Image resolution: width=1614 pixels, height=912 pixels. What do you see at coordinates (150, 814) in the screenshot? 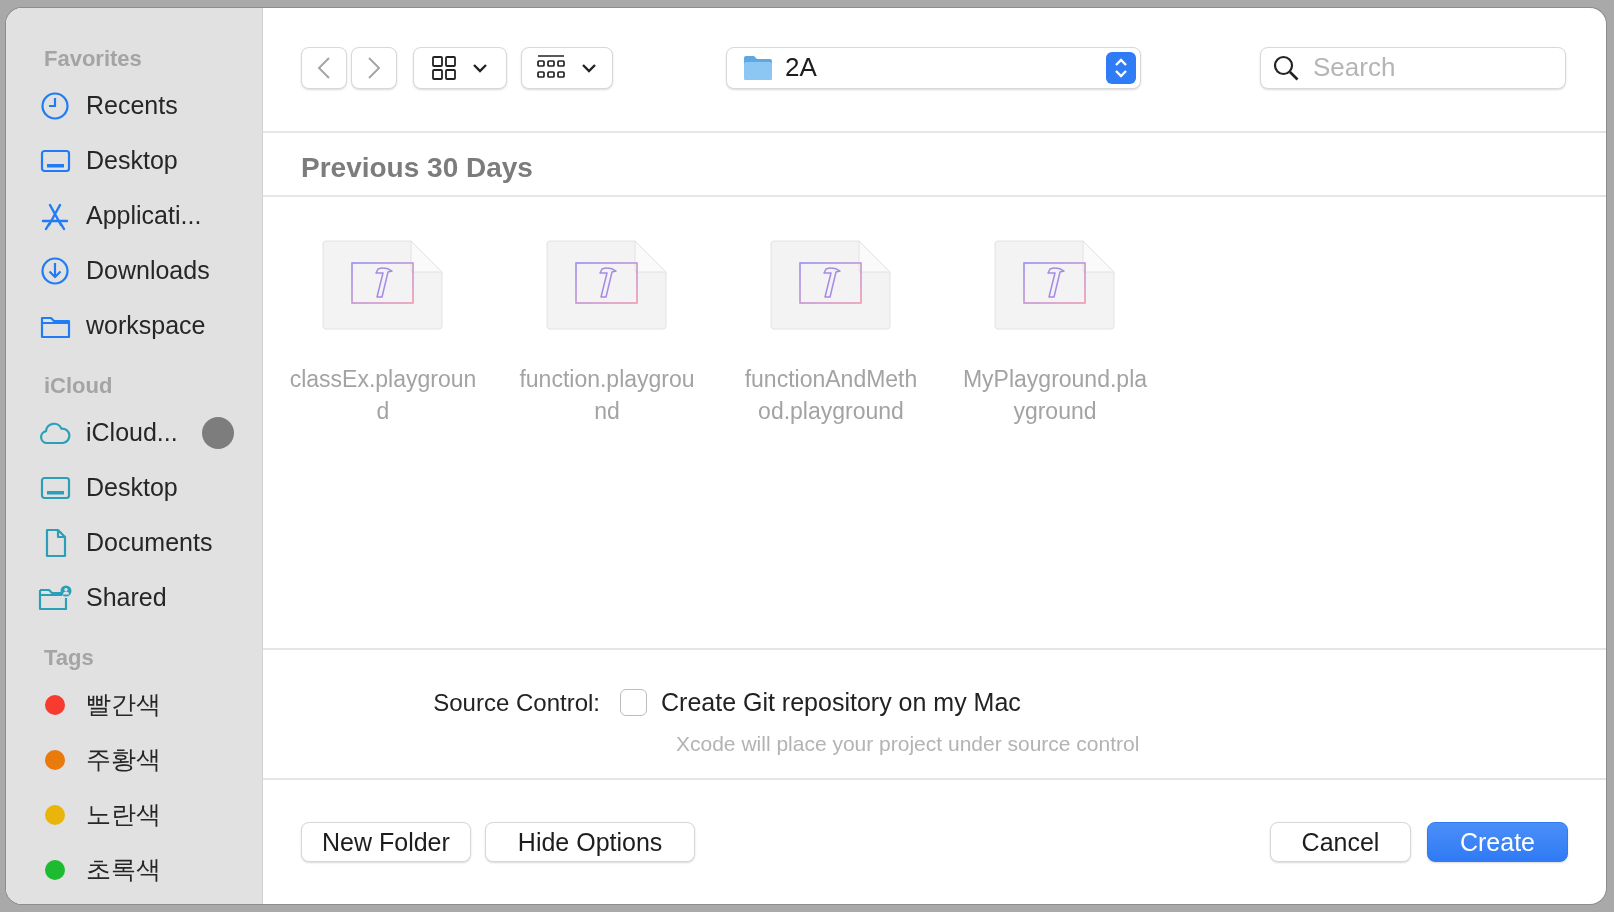
I see `sidebar-item: 노란색` at bounding box center [150, 814].